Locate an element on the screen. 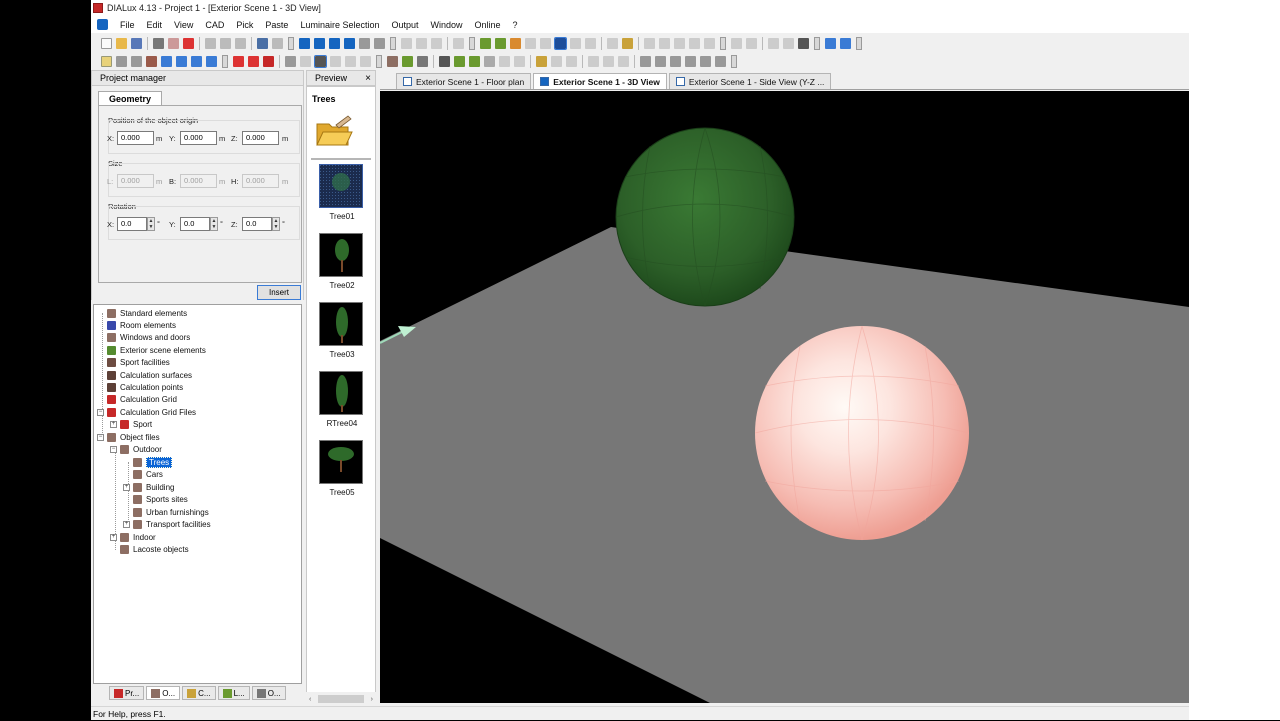  view-side-icon is located at coordinates (349, 43).